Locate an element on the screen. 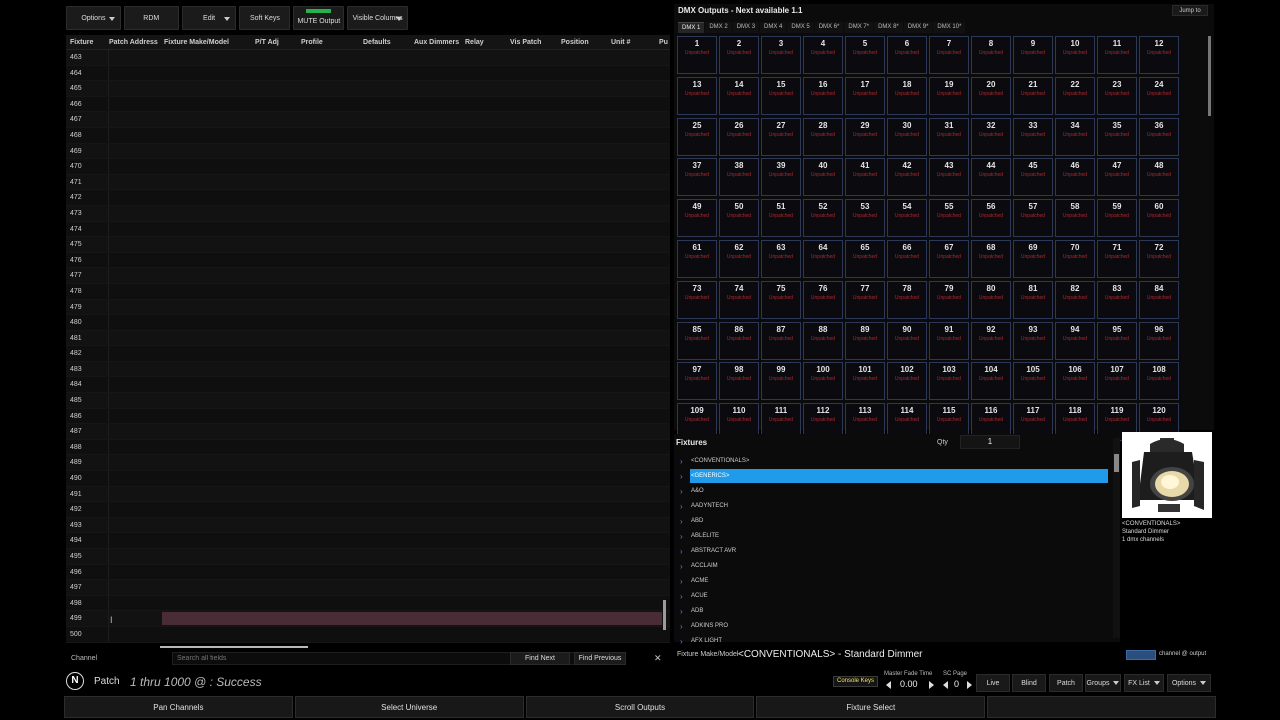 The image size is (1280, 720). table-row: 484 is located at coordinates (368, 385).